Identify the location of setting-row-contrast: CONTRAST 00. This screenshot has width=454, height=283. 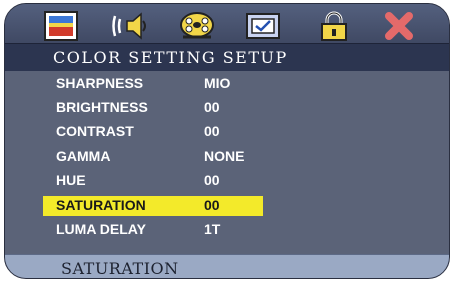
(153, 132).